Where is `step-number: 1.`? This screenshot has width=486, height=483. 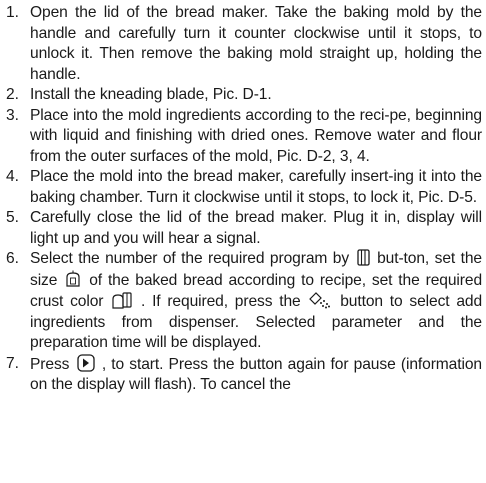
step-number: 1. is located at coordinates (12, 12).